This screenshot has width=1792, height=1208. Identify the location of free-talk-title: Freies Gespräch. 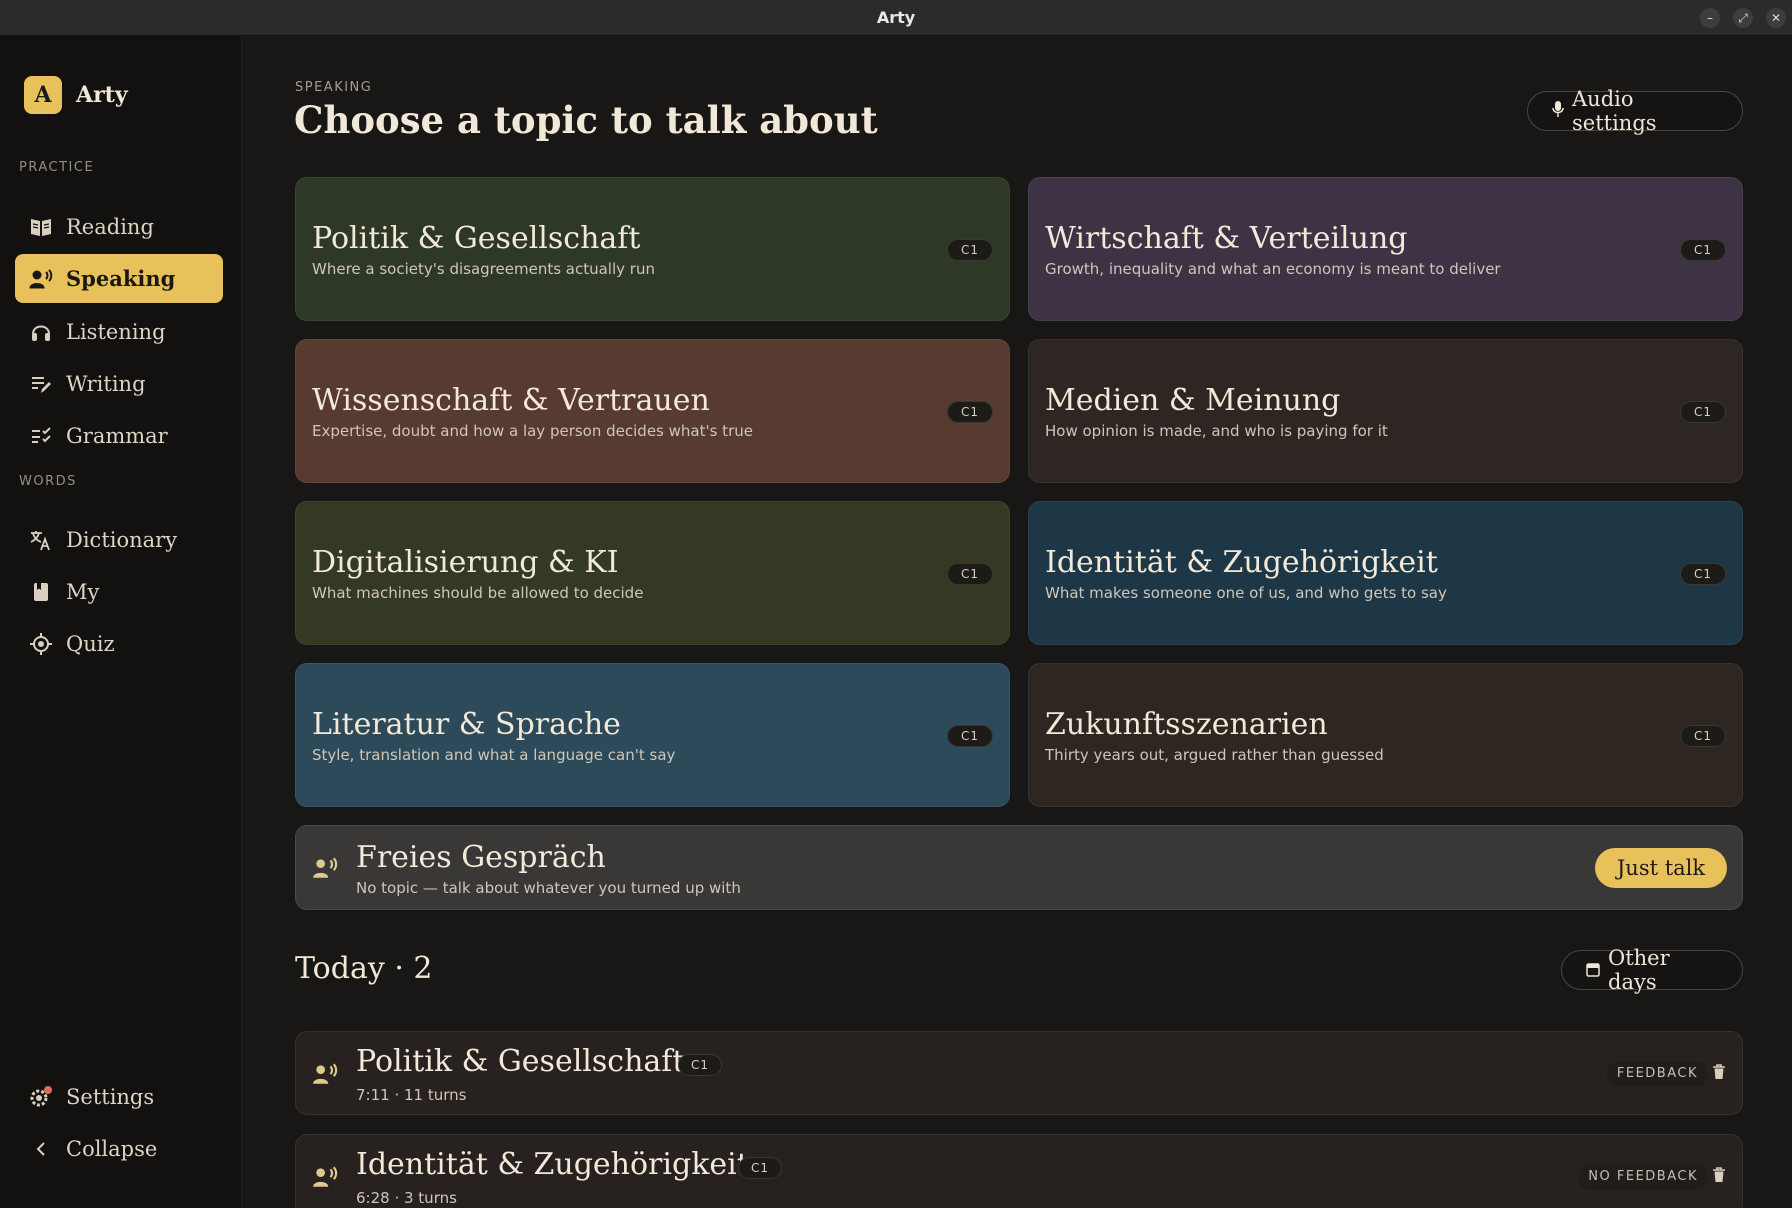
(481, 857).